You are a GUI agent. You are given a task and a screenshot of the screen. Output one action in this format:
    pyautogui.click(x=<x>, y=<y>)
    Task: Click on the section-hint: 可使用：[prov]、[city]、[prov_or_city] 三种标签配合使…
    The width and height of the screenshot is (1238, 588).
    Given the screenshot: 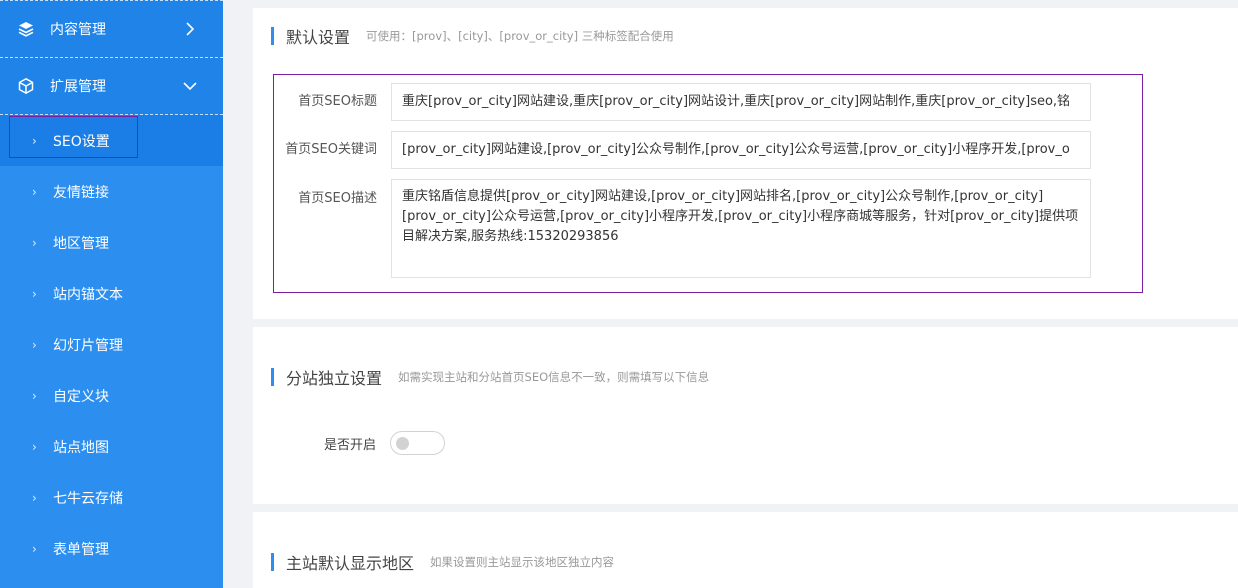 What is the action you would take?
    pyautogui.click(x=520, y=36)
    